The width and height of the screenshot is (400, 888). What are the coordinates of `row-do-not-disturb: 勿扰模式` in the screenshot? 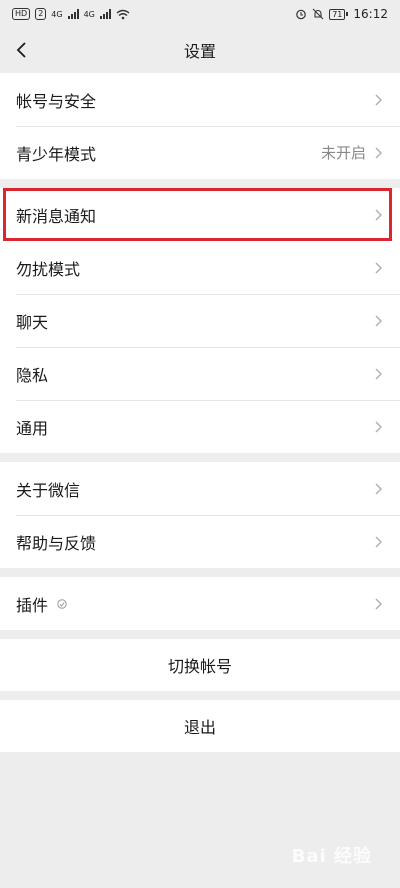 It's located at (200, 267).